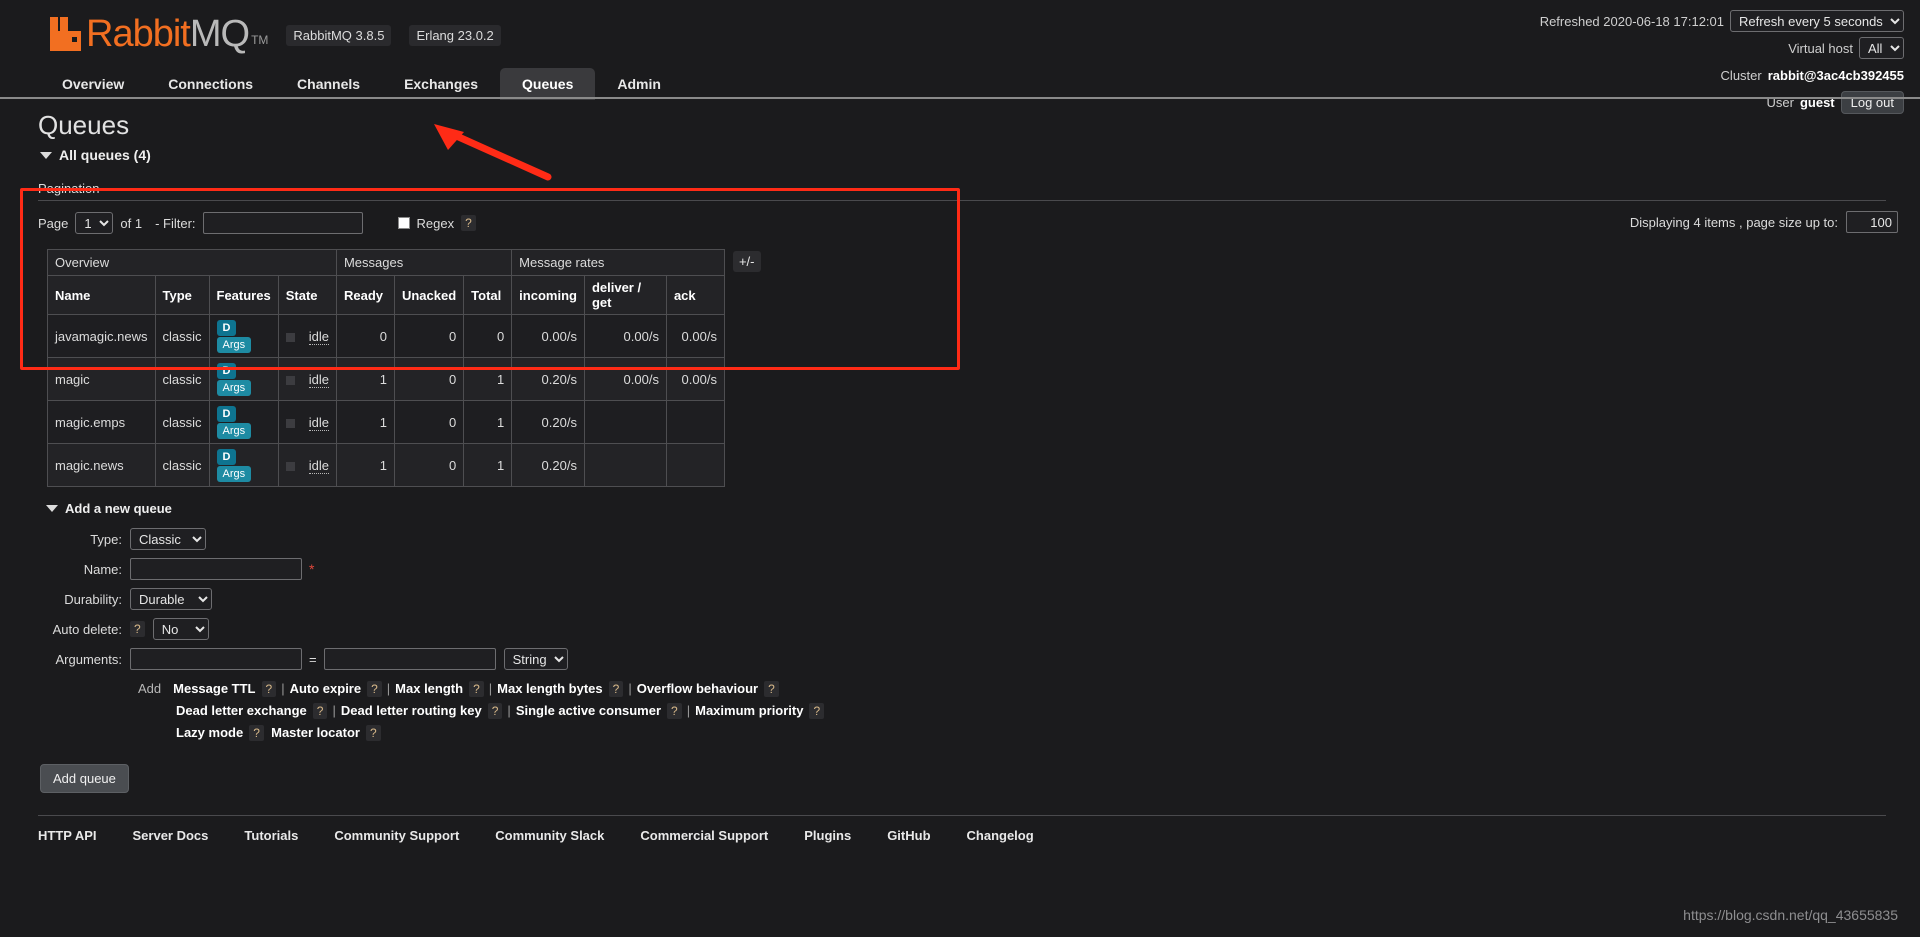 This screenshot has width=1920, height=937. Describe the element at coordinates (339, 35) in the screenshot. I see `rabbitmq-version-badge: RabbitMQ 3.8.5` at that location.